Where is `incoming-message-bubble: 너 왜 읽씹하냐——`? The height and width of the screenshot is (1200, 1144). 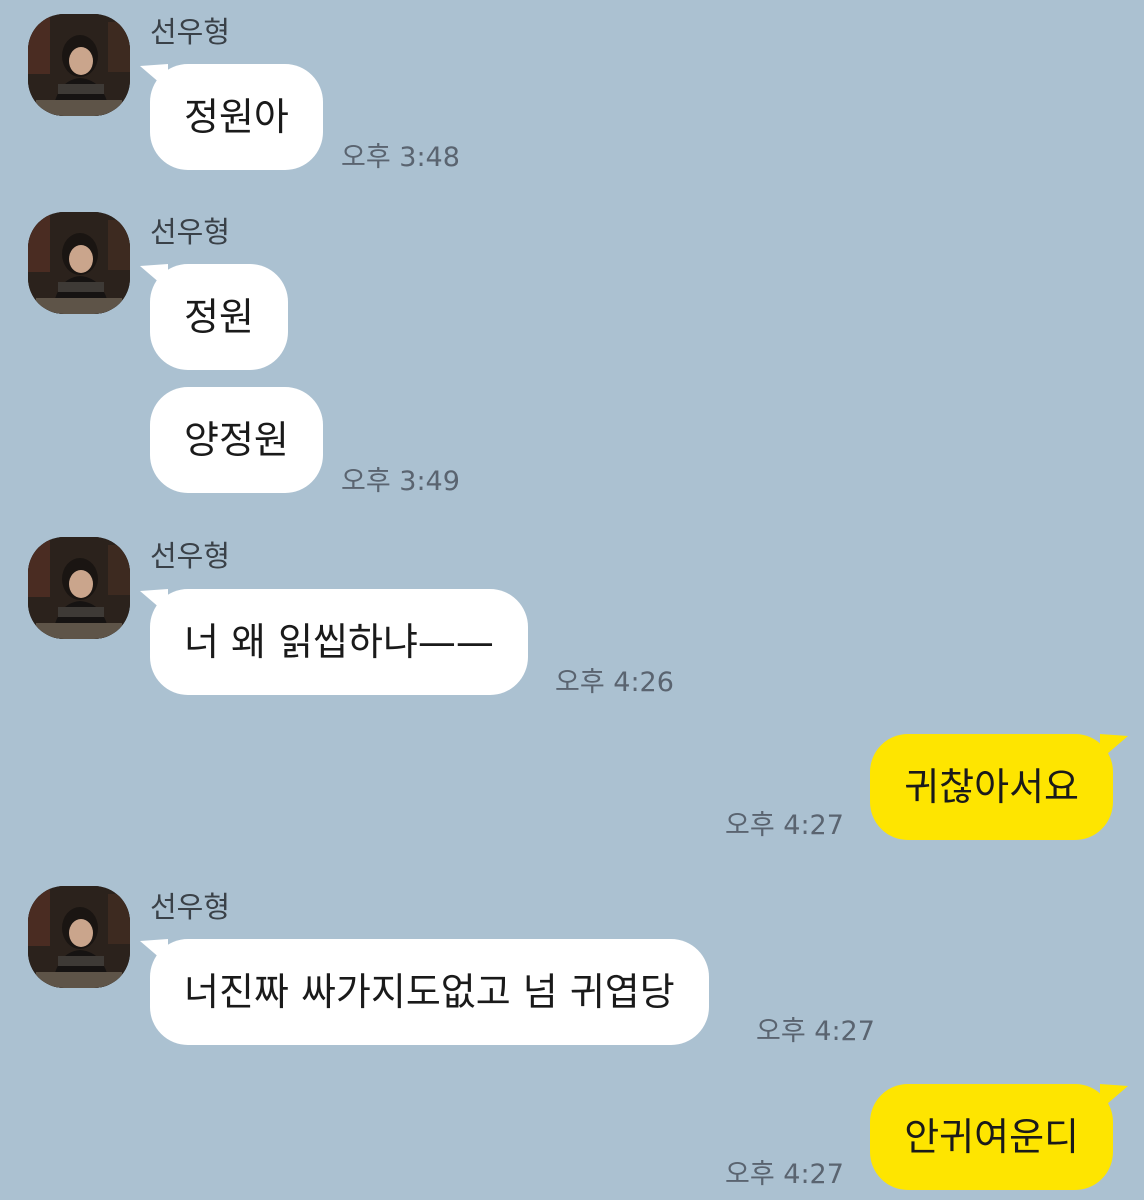
incoming-message-bubble: 너 왜 읽씹하냐—— is located at coordinates (339, 642).